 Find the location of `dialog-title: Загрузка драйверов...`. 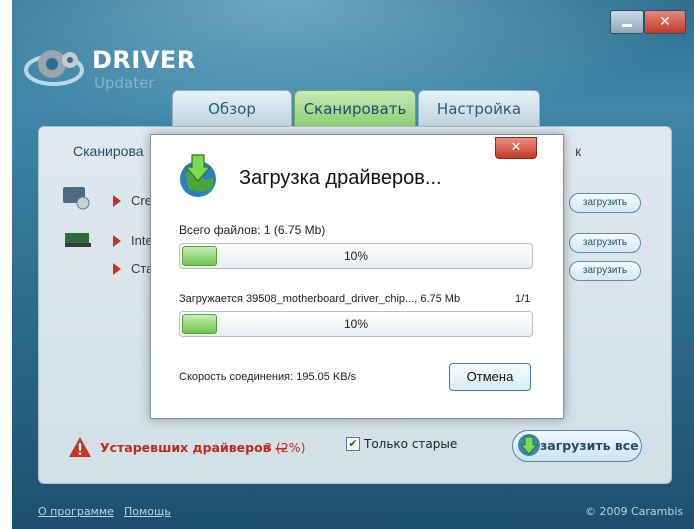

dialog-title: Загрузка драйверов... is located at coordinates (340, 178).